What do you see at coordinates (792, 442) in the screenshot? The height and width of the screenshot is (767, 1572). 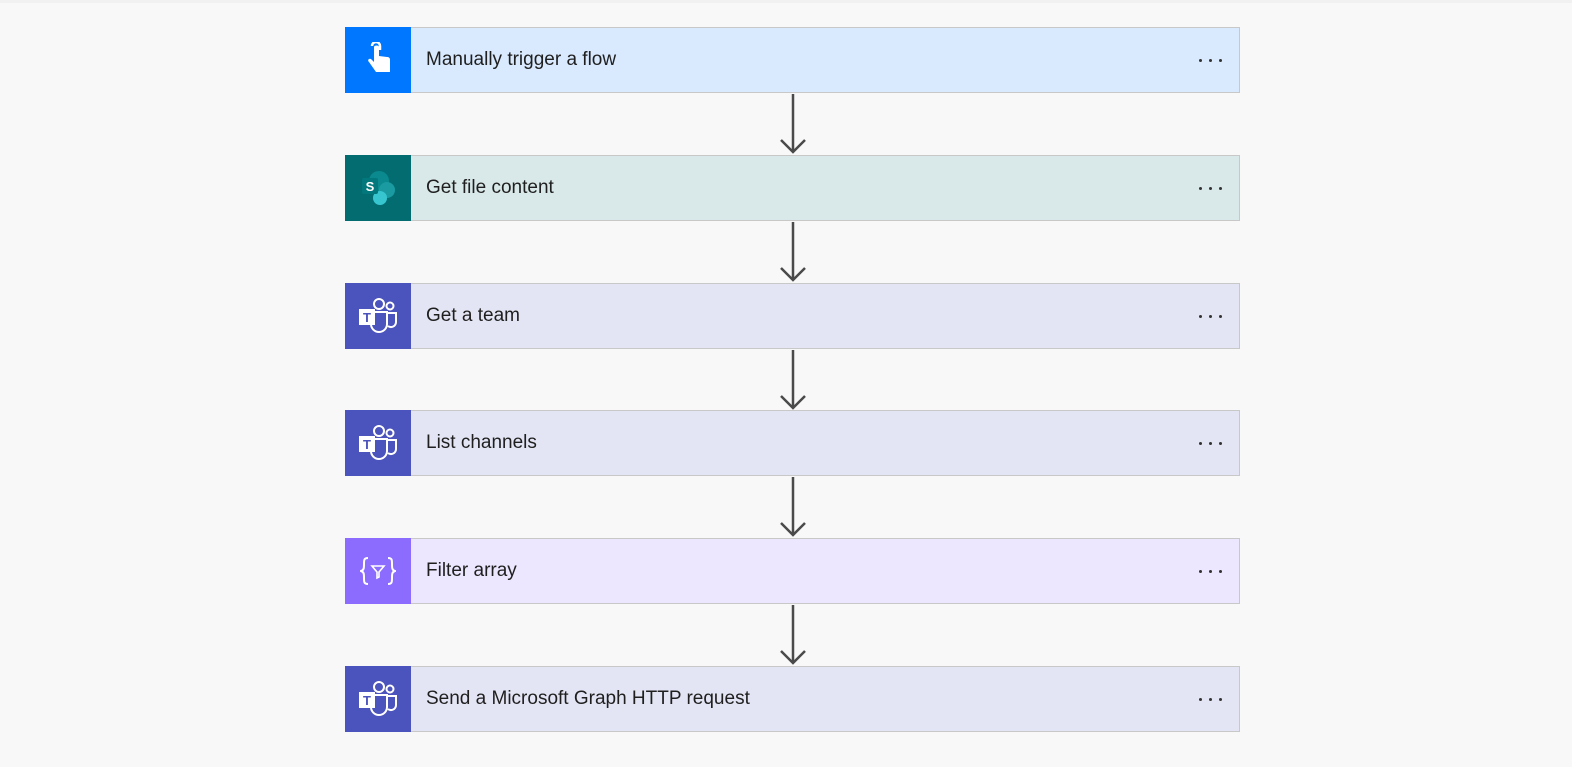 I see `step-card-list-channels: T List channels` at bounding box center [792, 442].